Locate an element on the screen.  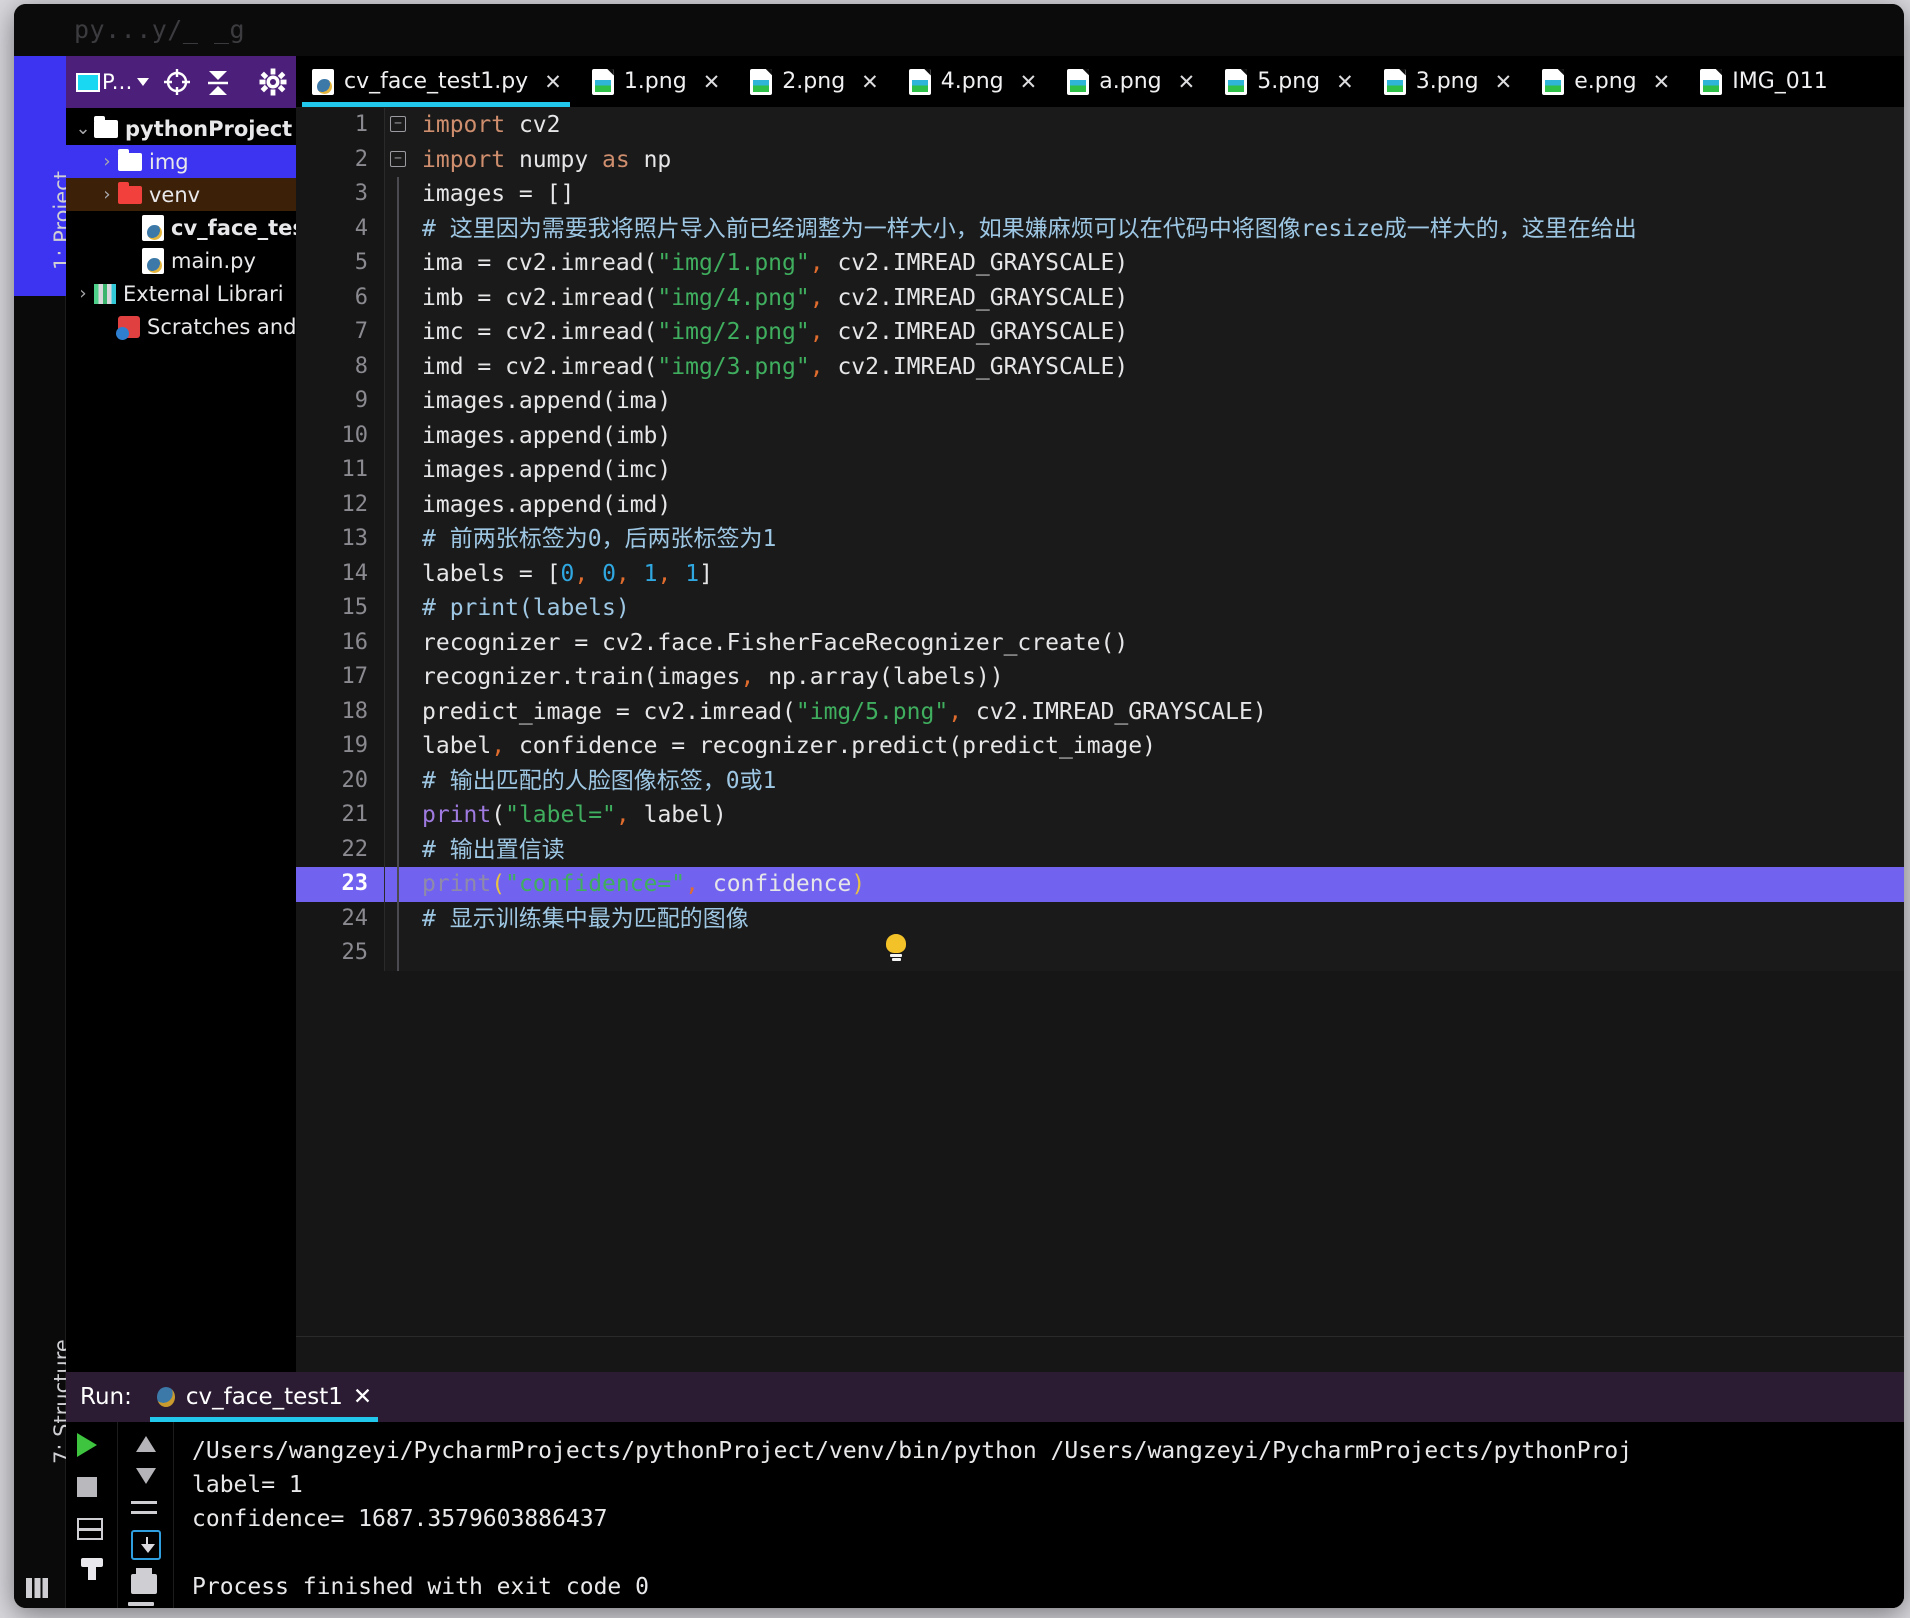
tree-item-pythonproject: ⌄ pythonProject is located at coordinates (181, 128).